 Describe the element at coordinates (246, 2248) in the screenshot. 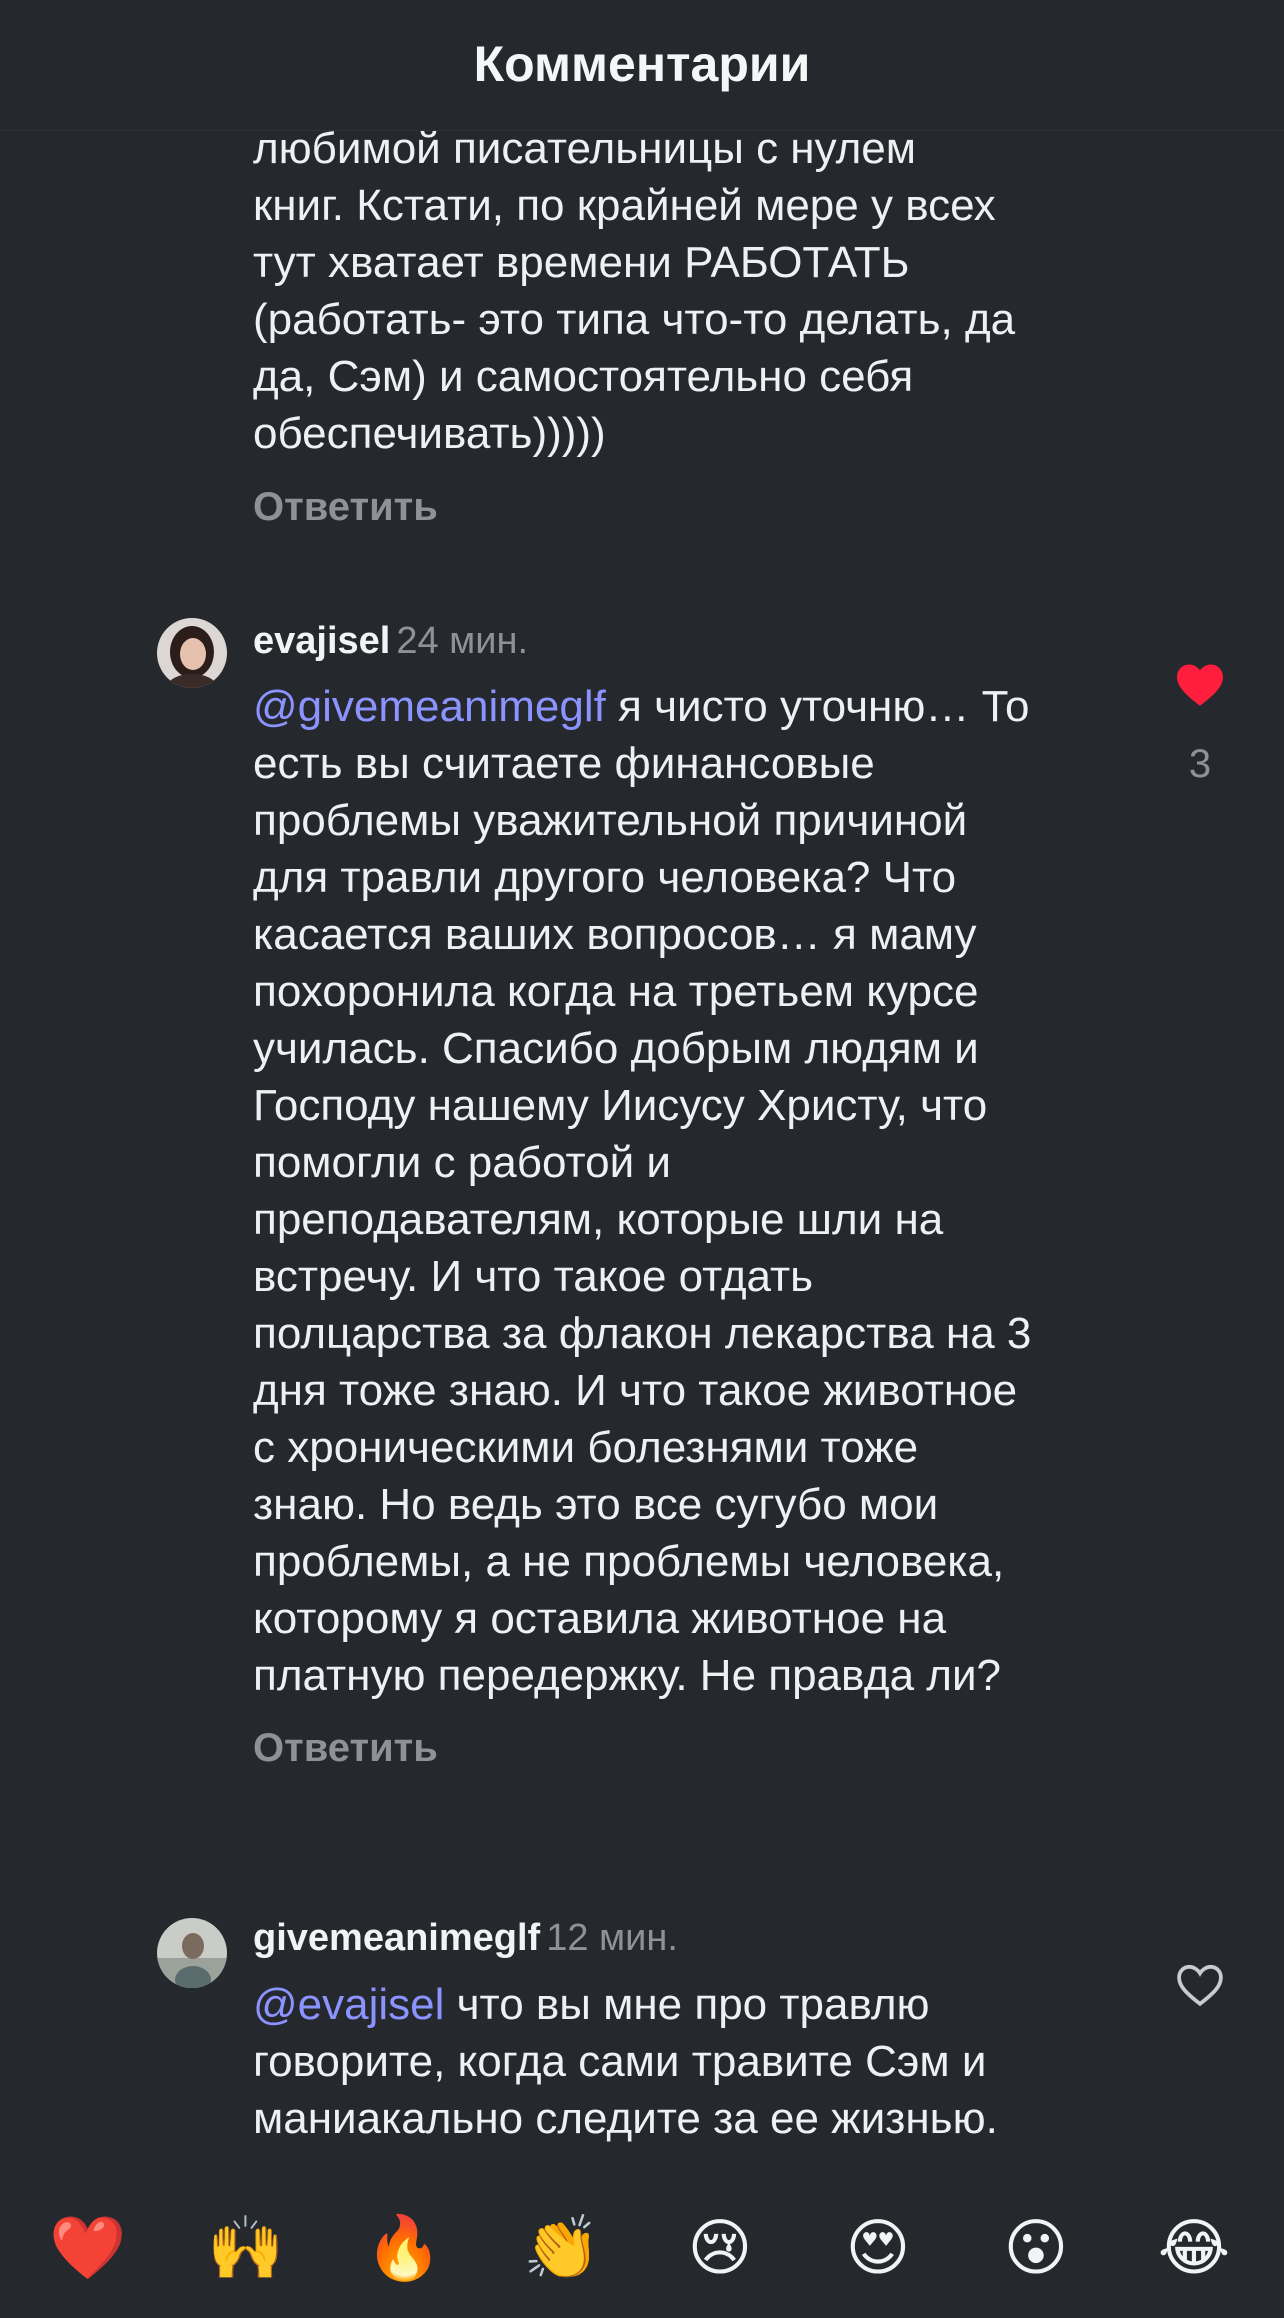

I see `emoji-raised-hands-button: 🙌` at that location.